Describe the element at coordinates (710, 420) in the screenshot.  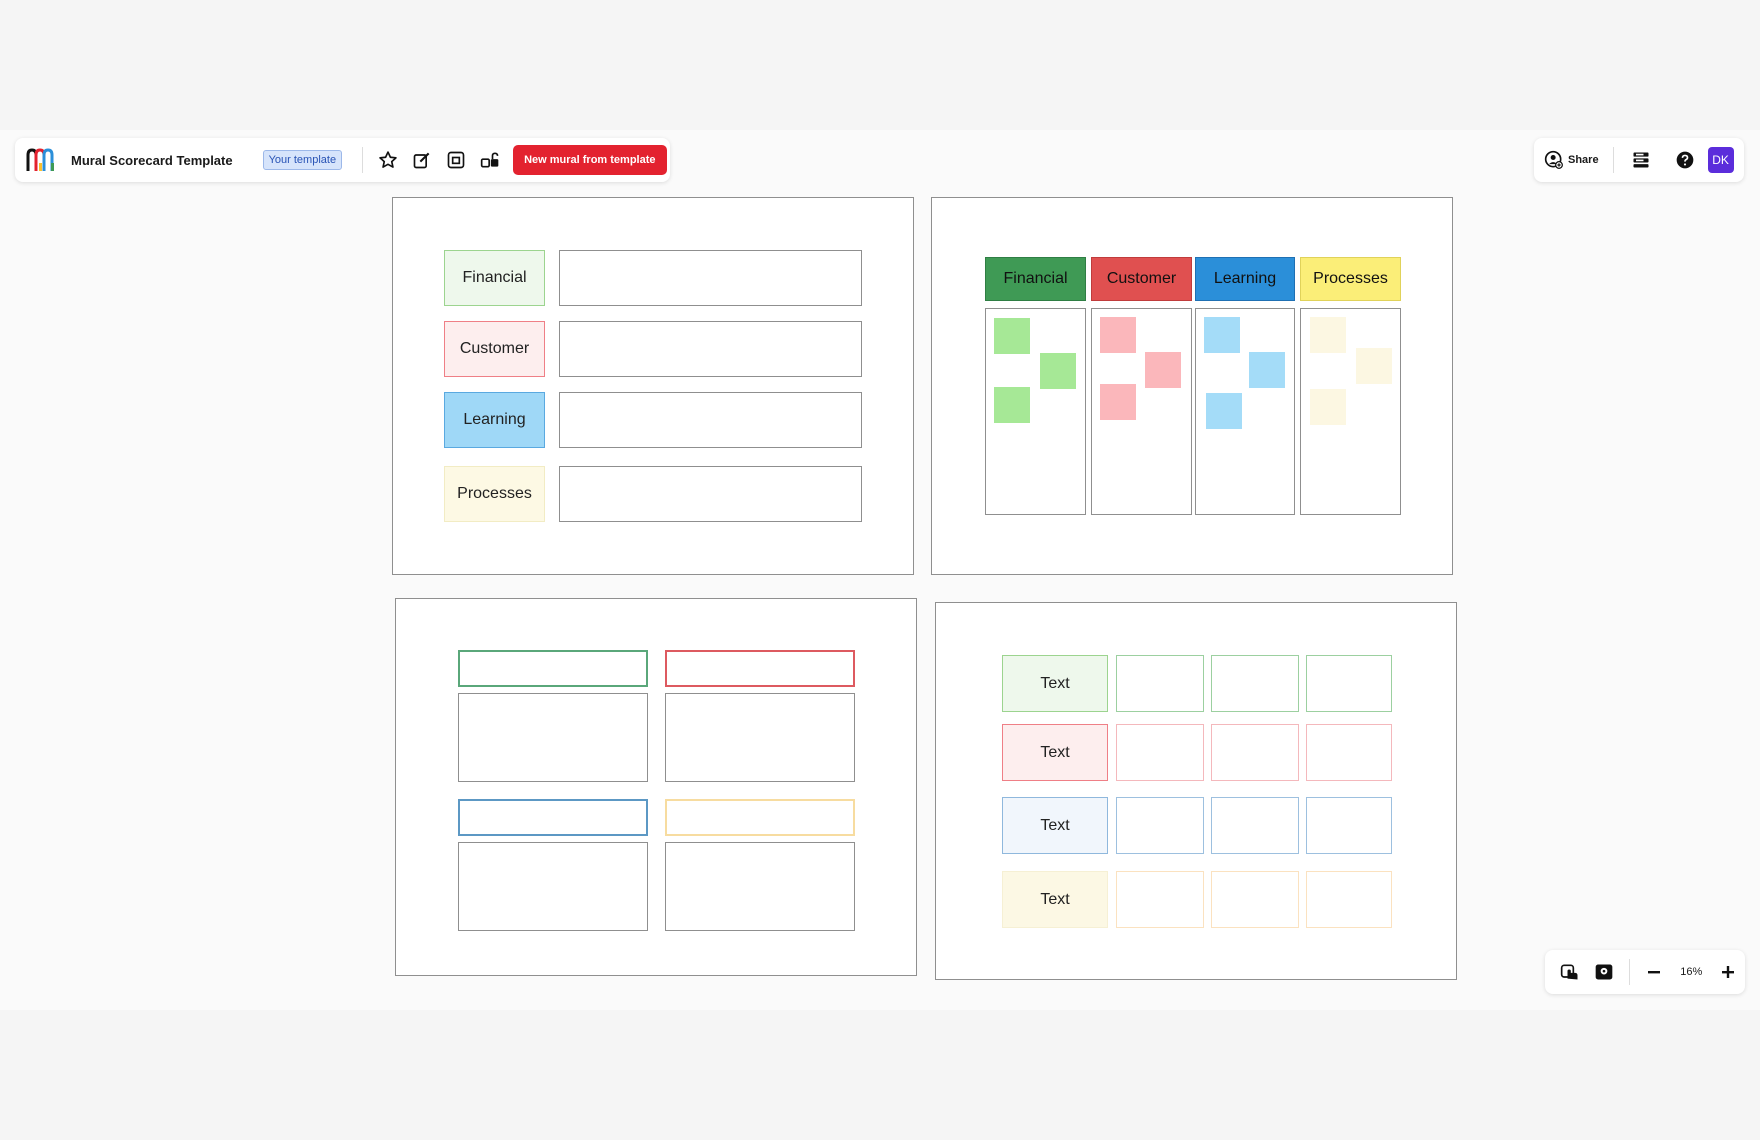
I see `row-field-learning` at that location.